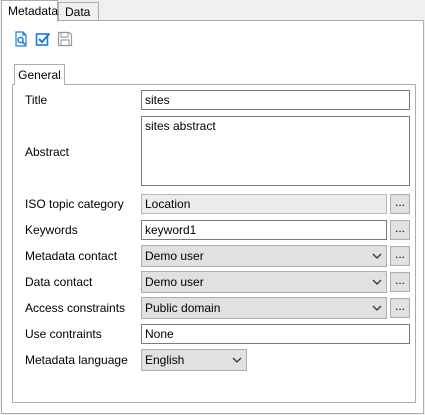 Image resolution: width=425 pixels, height=415 pixels. What do you see at coordinates (275, 151) in the screenshot?
I see `abstract-field: sites abstract` at bounding box center [275, 151].